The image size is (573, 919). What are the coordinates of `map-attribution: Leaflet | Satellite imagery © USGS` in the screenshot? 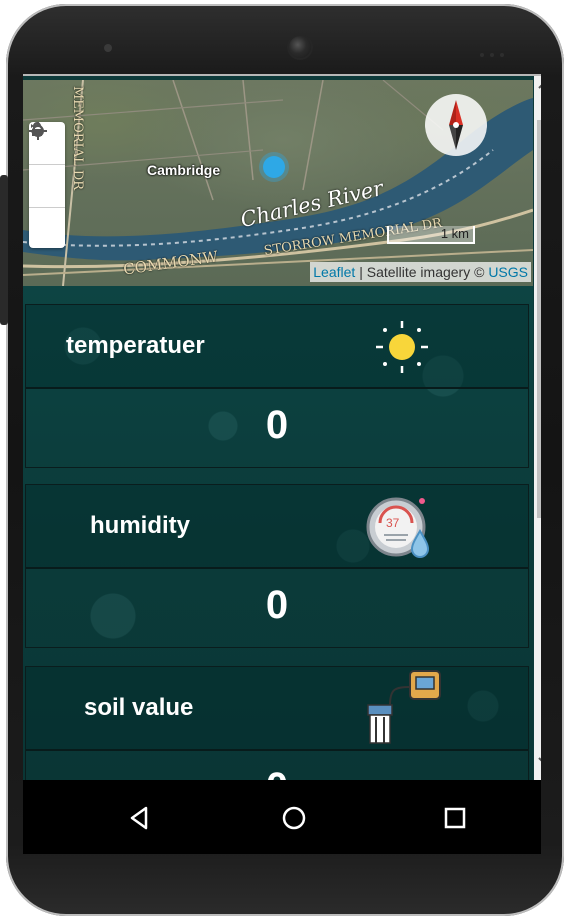 It's located at (420, 272).